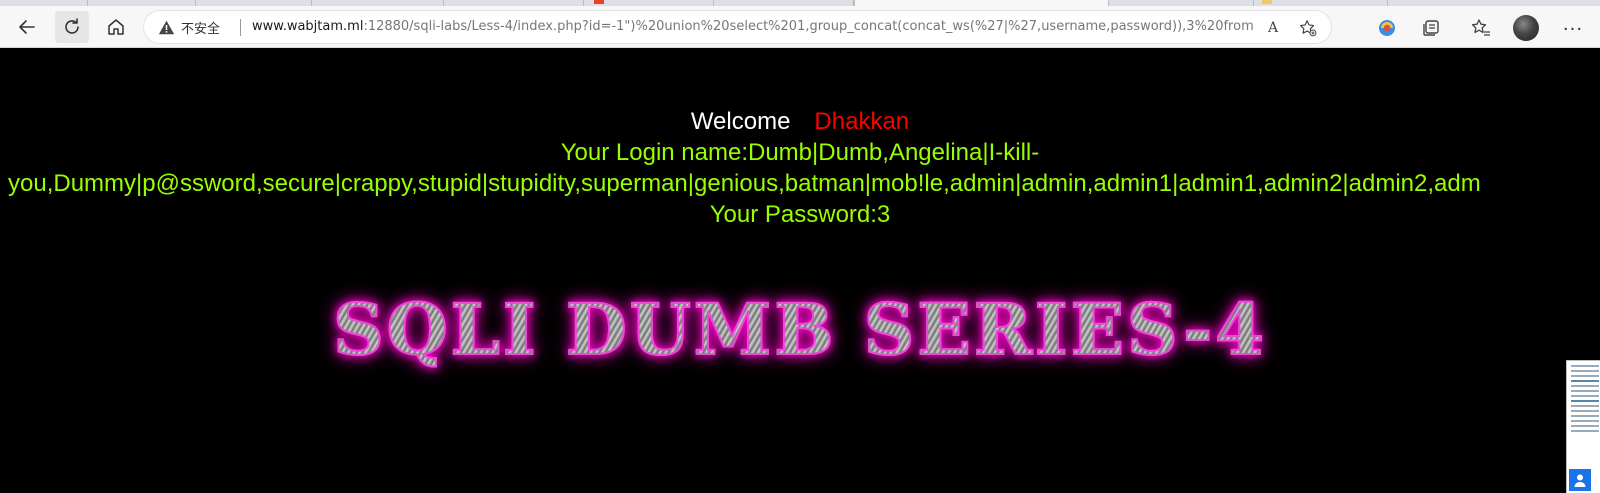 This screenshot has height=493, width=1600. I want to click on home-button, so click(116, 27).